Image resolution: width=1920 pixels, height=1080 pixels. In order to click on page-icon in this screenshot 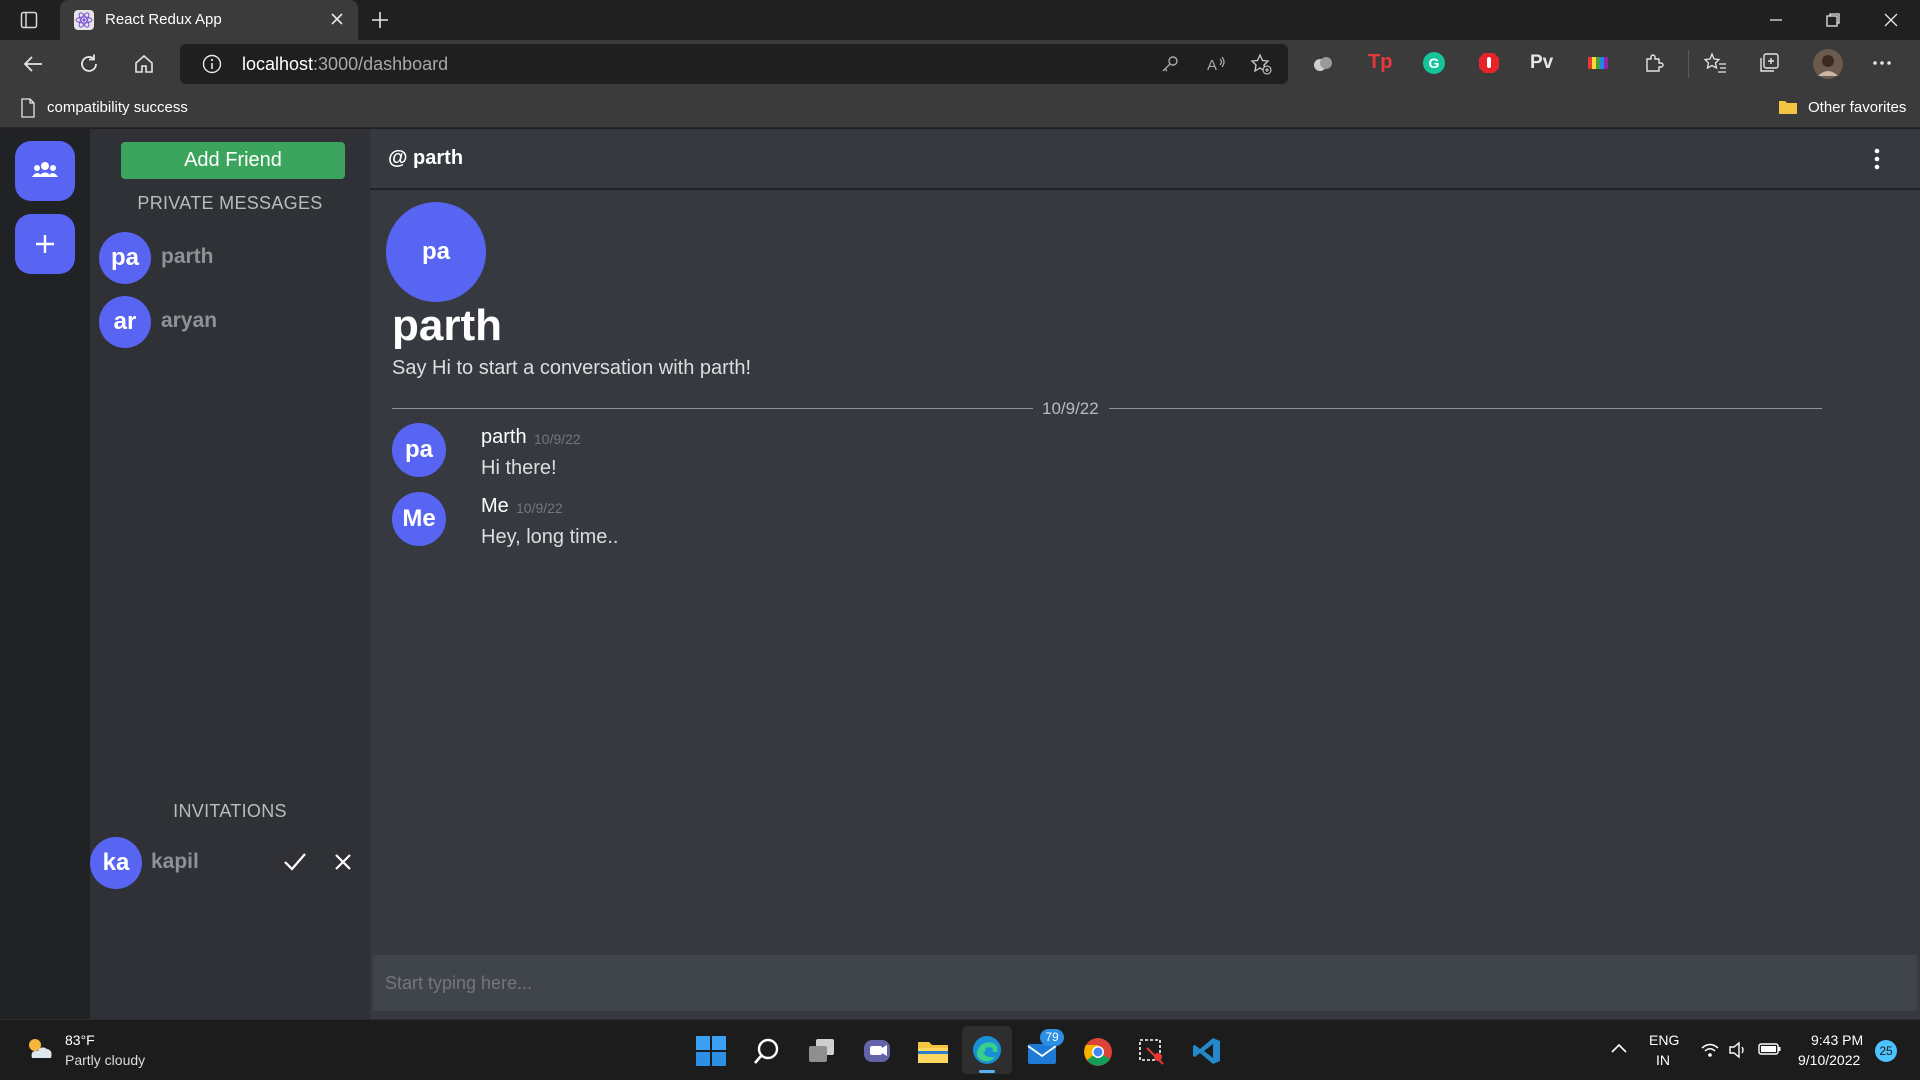, I will do `click(28, 108)`.